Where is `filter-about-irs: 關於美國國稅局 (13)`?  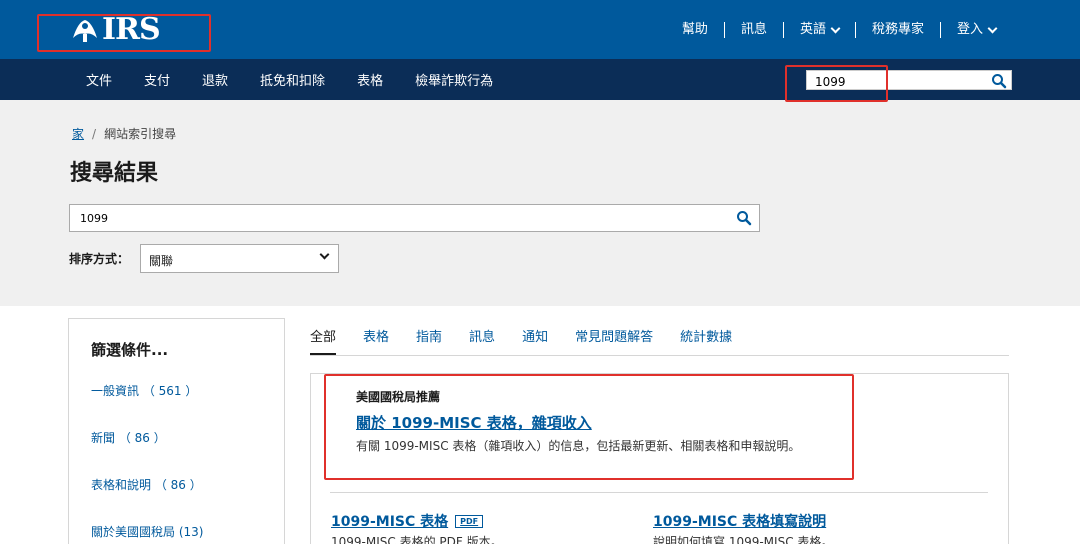
filter-about-irs: 關於美國國稅局 (13) is located at coordinates (147, 531).